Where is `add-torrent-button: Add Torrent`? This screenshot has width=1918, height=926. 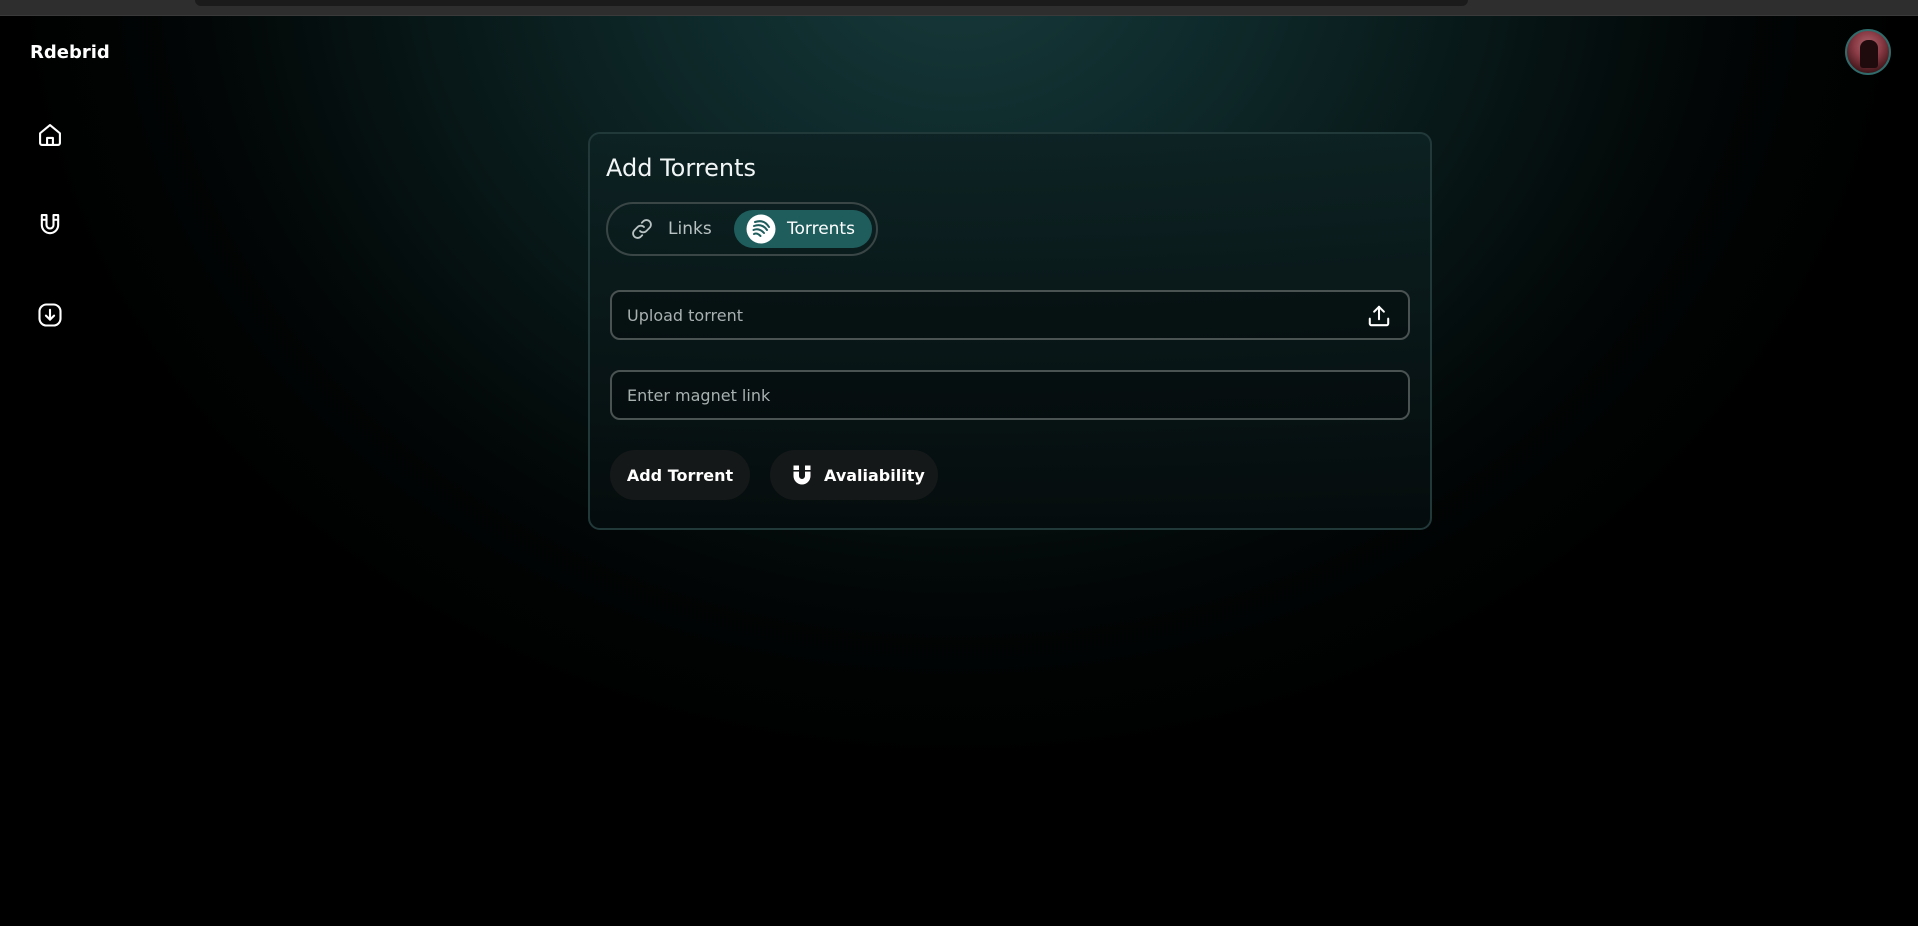 add-torrent-button: Add Torrent is located at coordinates (680, 475).